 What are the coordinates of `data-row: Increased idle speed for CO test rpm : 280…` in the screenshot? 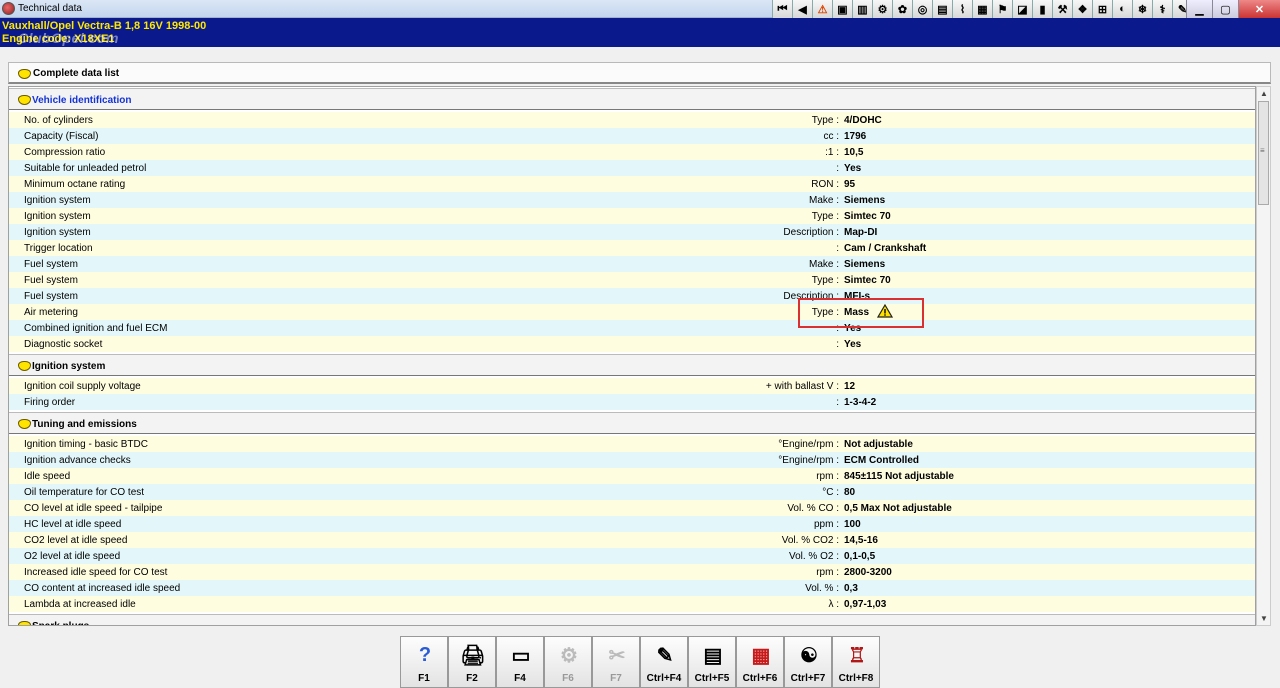 It's located at (632, 572).